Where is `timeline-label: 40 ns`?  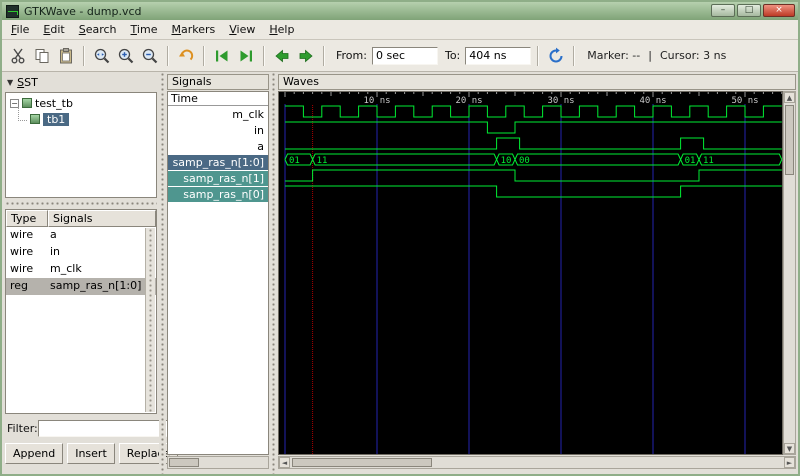
timeline-label: 40 ns is located at coordinates (652, 101).